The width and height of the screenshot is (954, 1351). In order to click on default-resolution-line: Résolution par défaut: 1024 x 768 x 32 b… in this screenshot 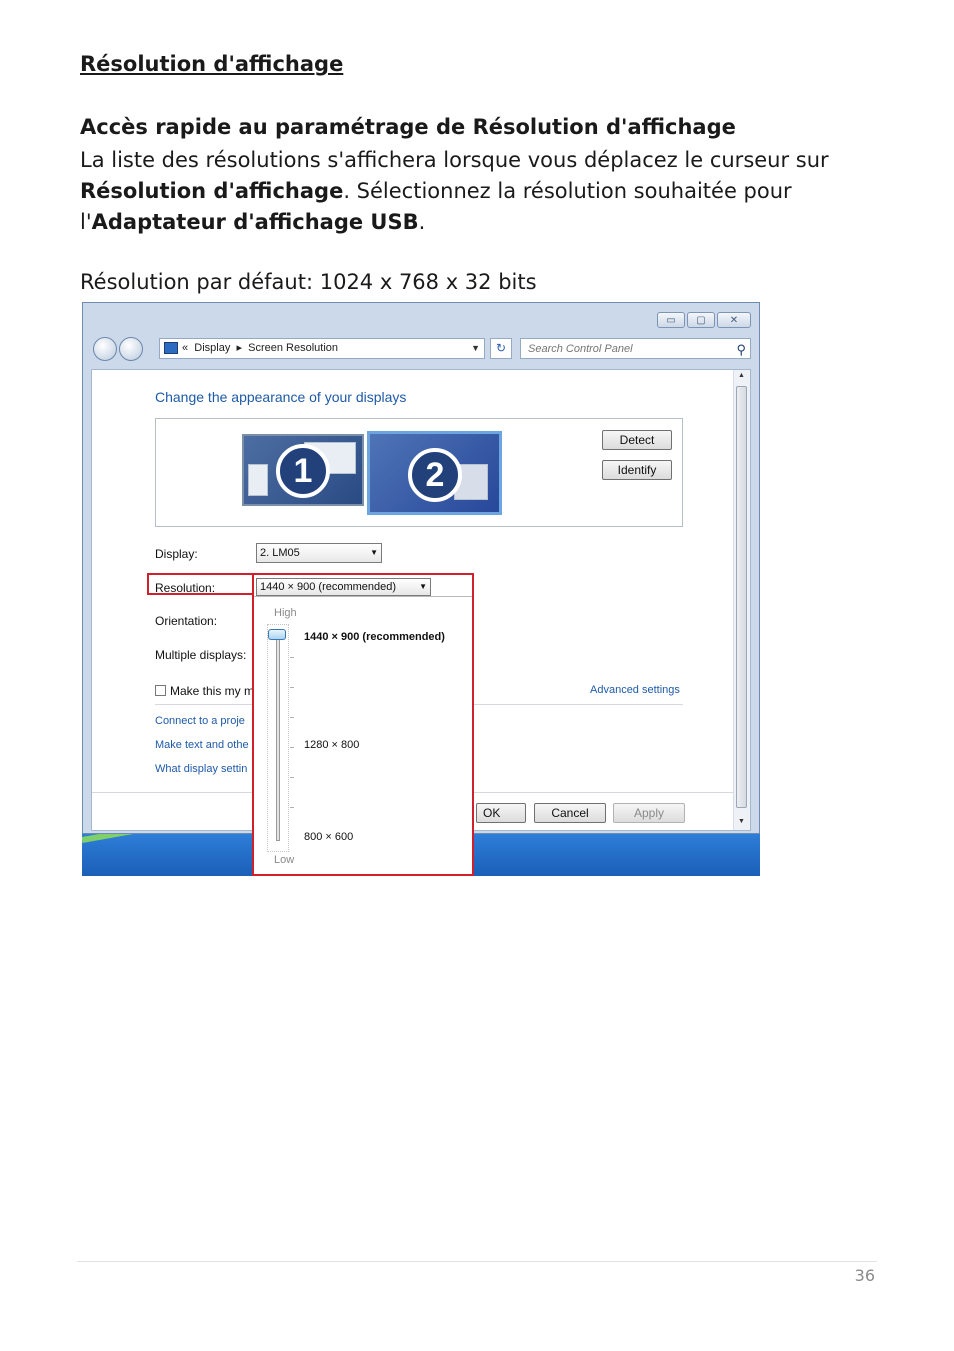, I will do `click(308, 282)`.